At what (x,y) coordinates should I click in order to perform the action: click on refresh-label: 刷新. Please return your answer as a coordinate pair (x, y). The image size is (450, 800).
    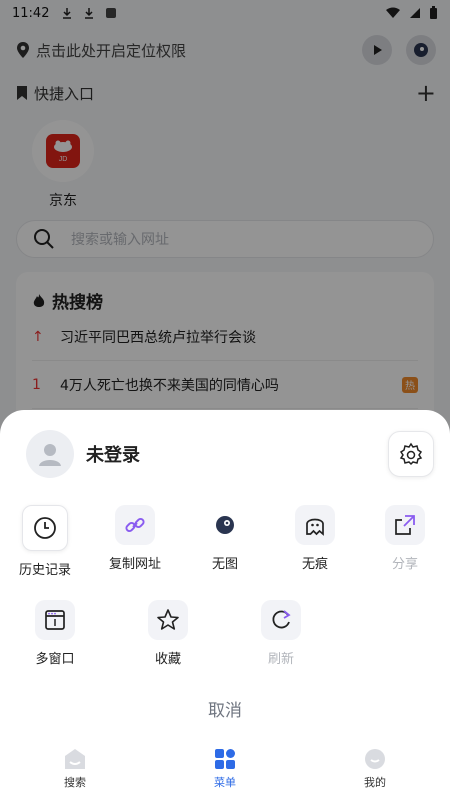
    Looking at the image, I should click on (280, 659).